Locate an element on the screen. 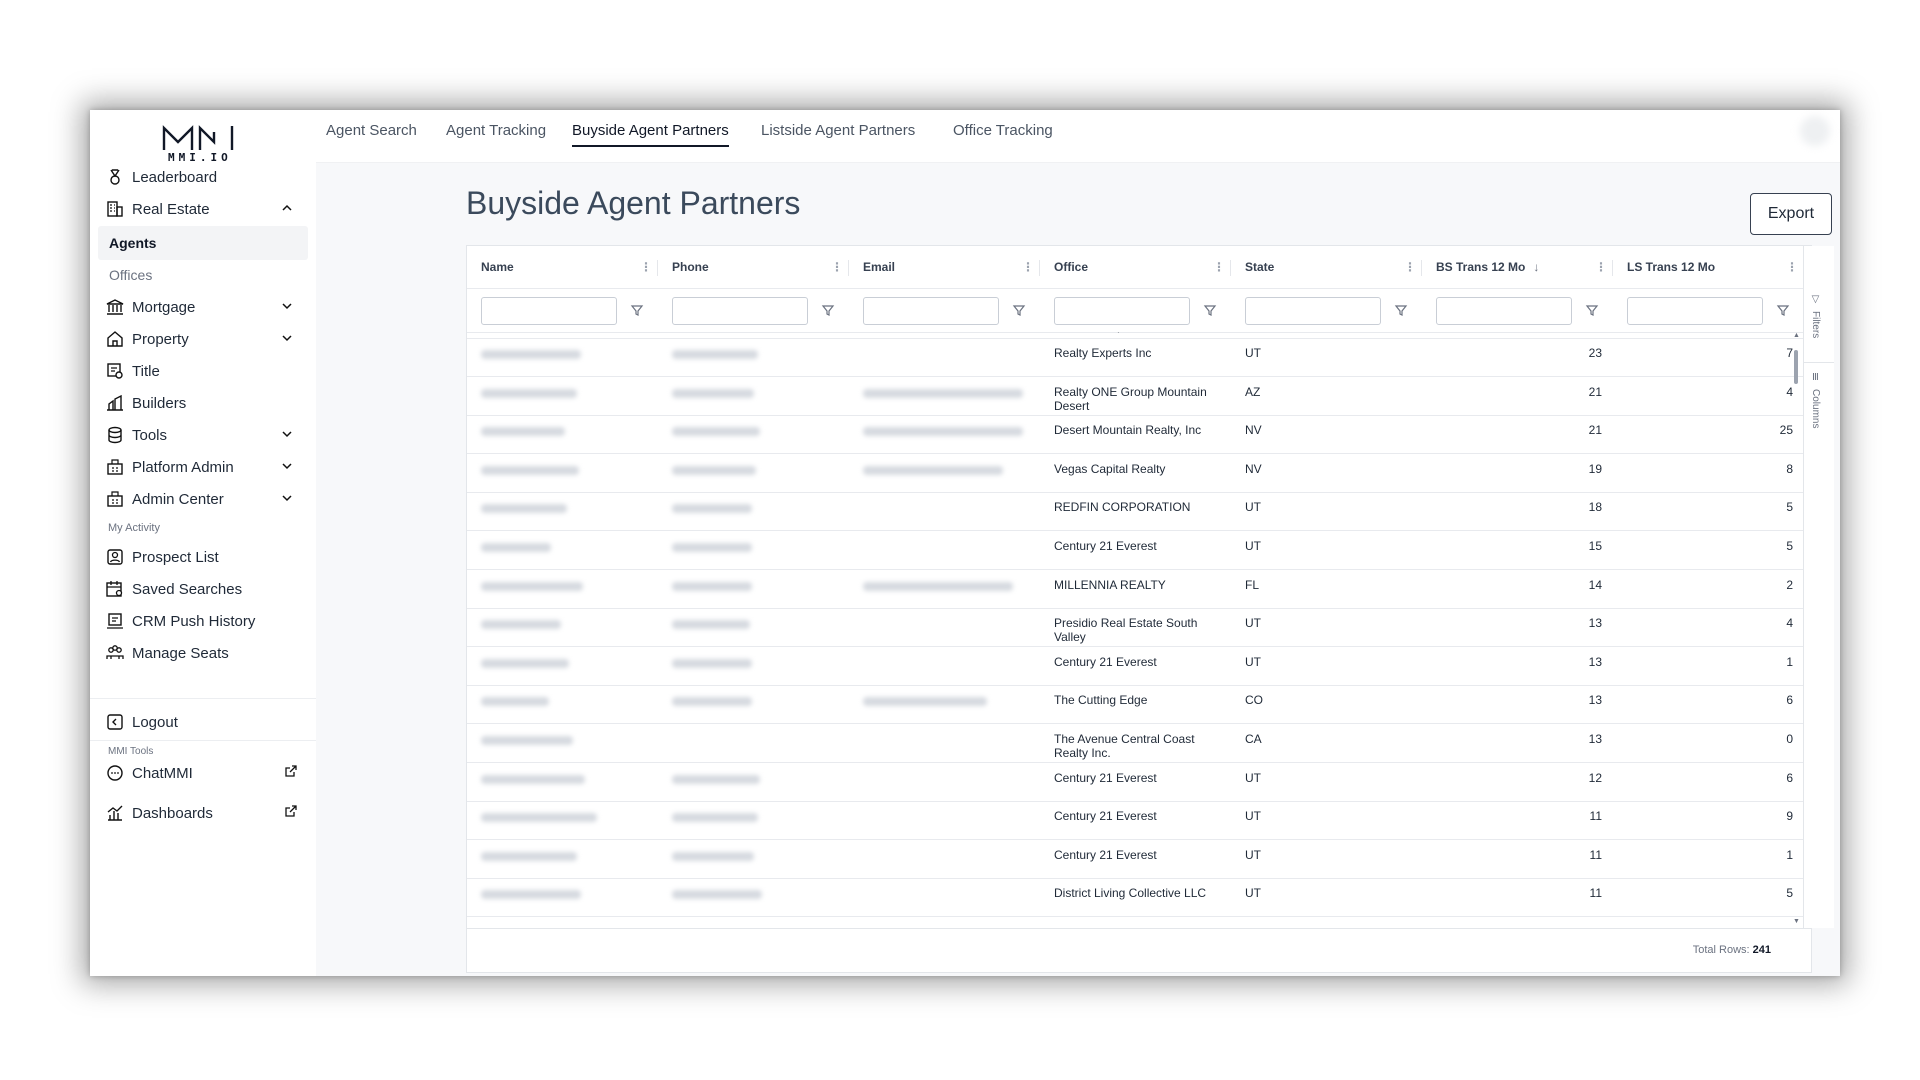 The image size is (1920, 1080). tab-office-tracking: Office Tracking is located at coordinates (1003, 133).